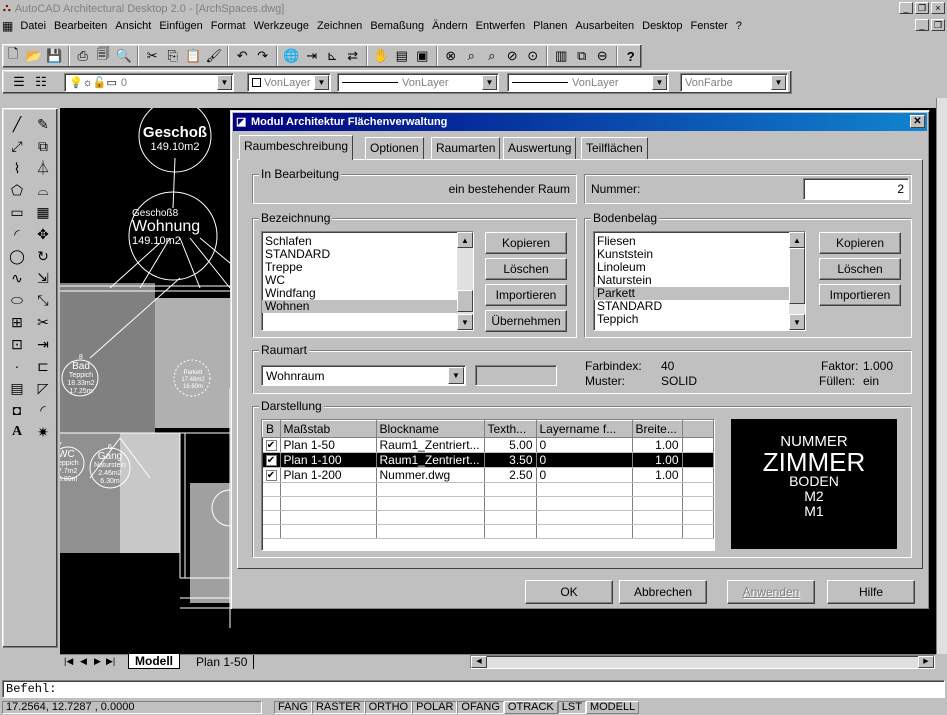 This screenshot has width=947, height=715. Describe the element at coordinates (418, 82) in the screenshot. I see `linetype-combo: VonLayer ▼` at that location.